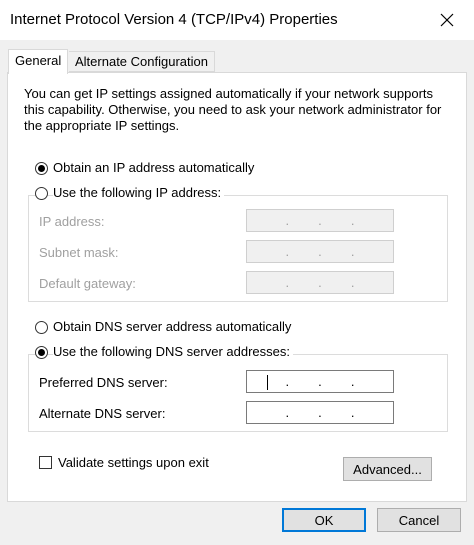 This screenshot has height=545, width=474. I want to click on label-subnet-mask: Subnet mask:, so click(79, 252).